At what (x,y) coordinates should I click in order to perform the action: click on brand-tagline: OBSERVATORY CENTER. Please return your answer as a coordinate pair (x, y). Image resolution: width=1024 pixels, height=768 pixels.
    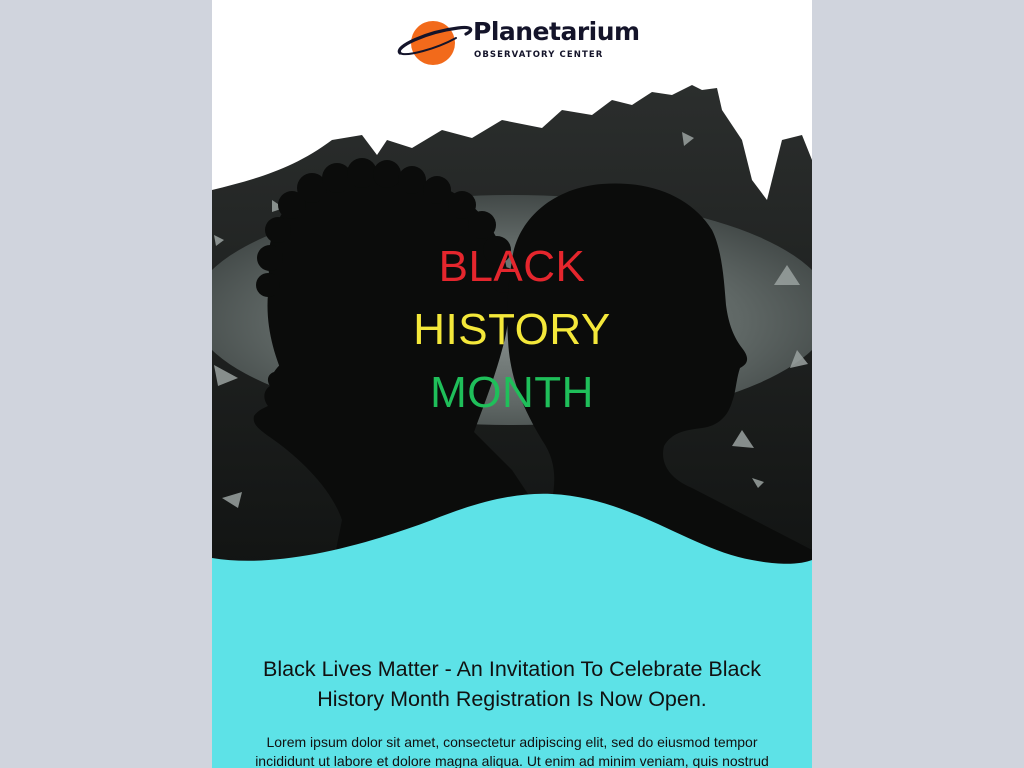
    Looking at the image, I should click on (539, 55).